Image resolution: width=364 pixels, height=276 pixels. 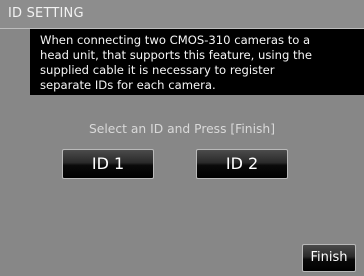 I want to click on screen-title: ID SETTING, so click(x=46, y=13).